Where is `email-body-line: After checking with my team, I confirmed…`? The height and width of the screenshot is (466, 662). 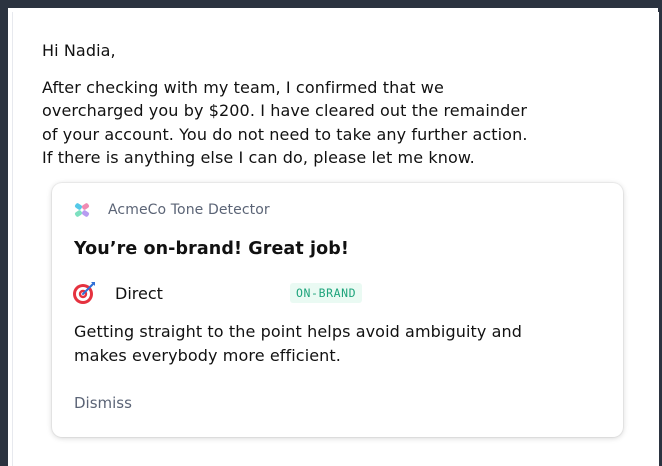 email-body-line: After checking with my team, I confirmed… is located at coordinates (243, 87).